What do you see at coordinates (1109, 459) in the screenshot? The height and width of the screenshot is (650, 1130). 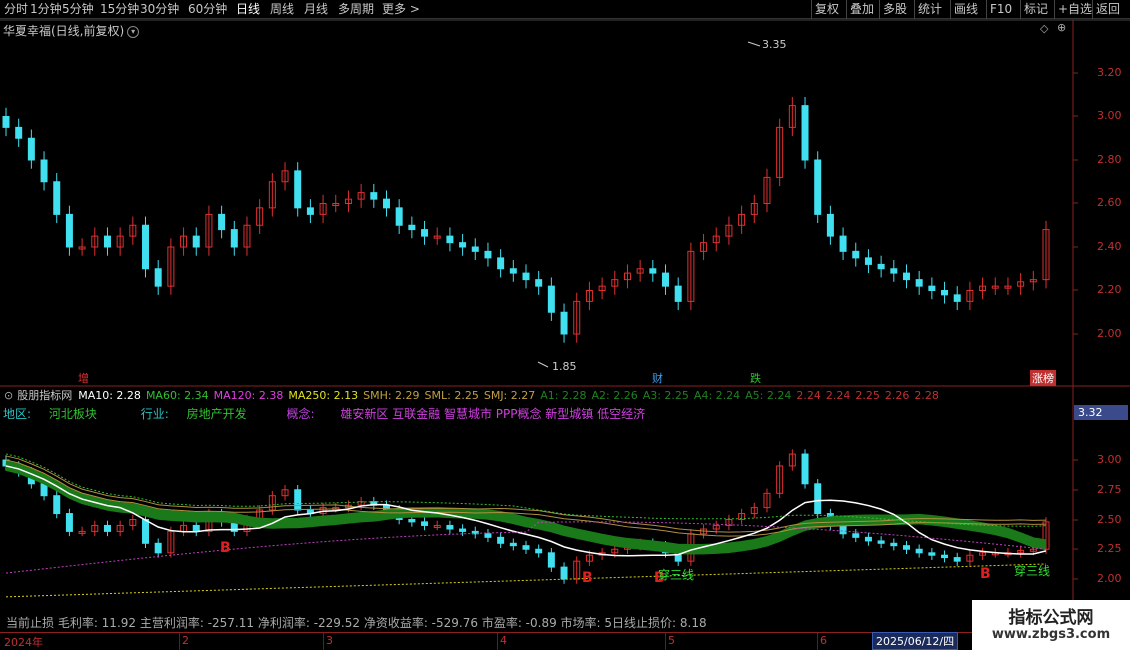 I see `sub-price-tick: 3.00` at bounding box center [1109, 459].